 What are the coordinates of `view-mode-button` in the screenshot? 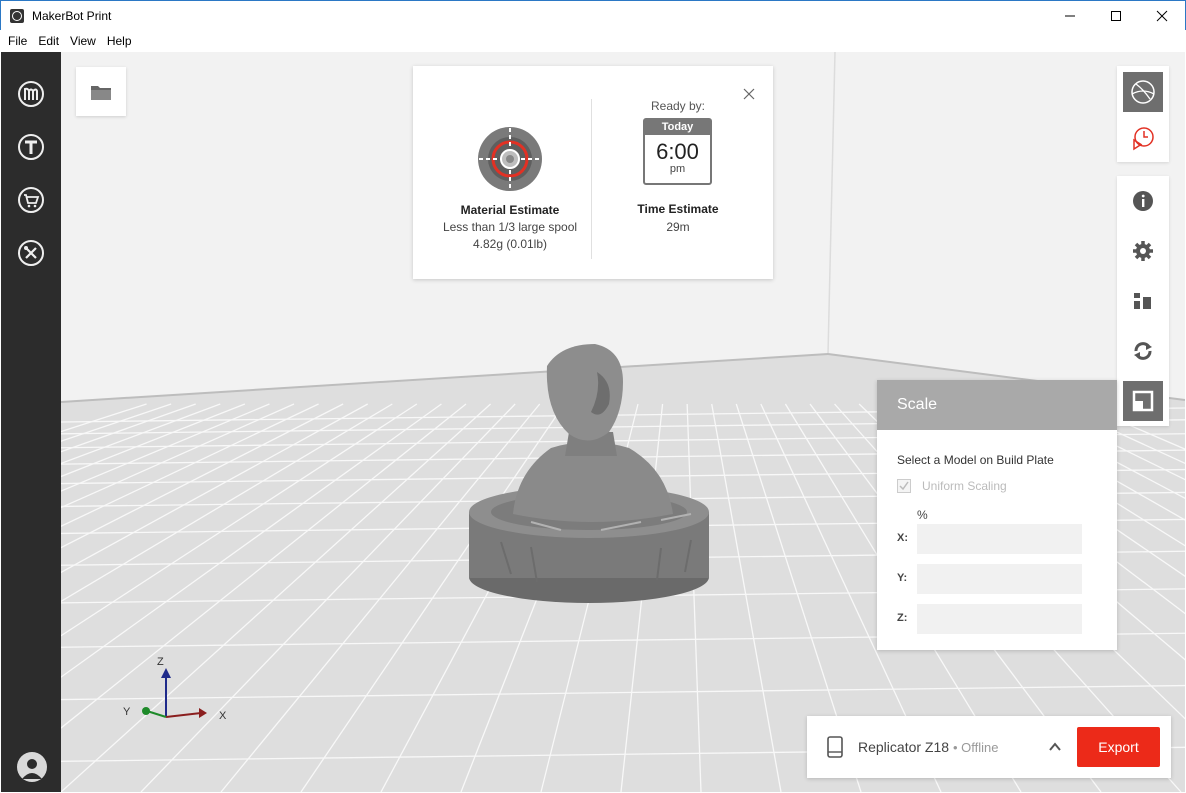 It's located at (1143, 92).